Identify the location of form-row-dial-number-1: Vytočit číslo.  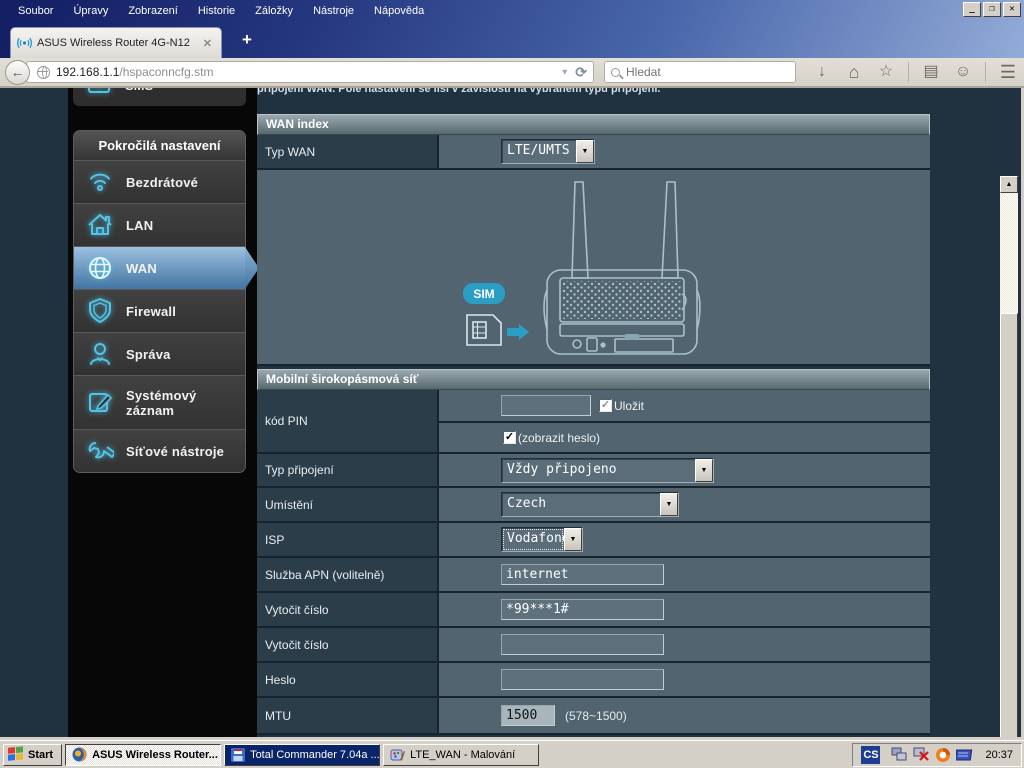
(593, 610).